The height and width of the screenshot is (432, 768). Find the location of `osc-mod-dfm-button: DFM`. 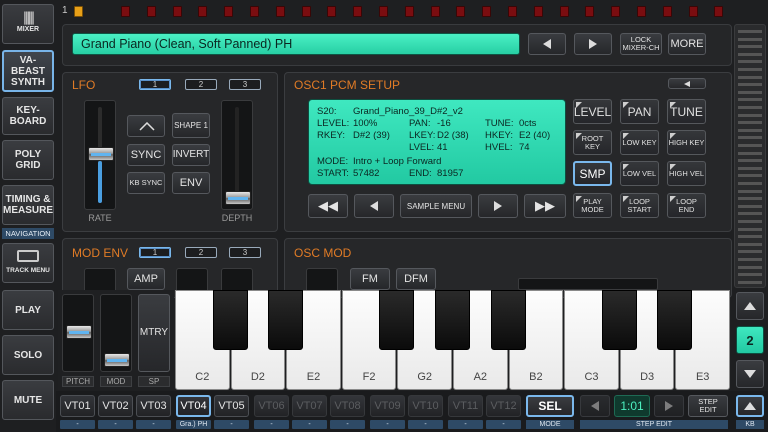

osc-mod-dfm-button: DFM is located at coordinates (416, 279).